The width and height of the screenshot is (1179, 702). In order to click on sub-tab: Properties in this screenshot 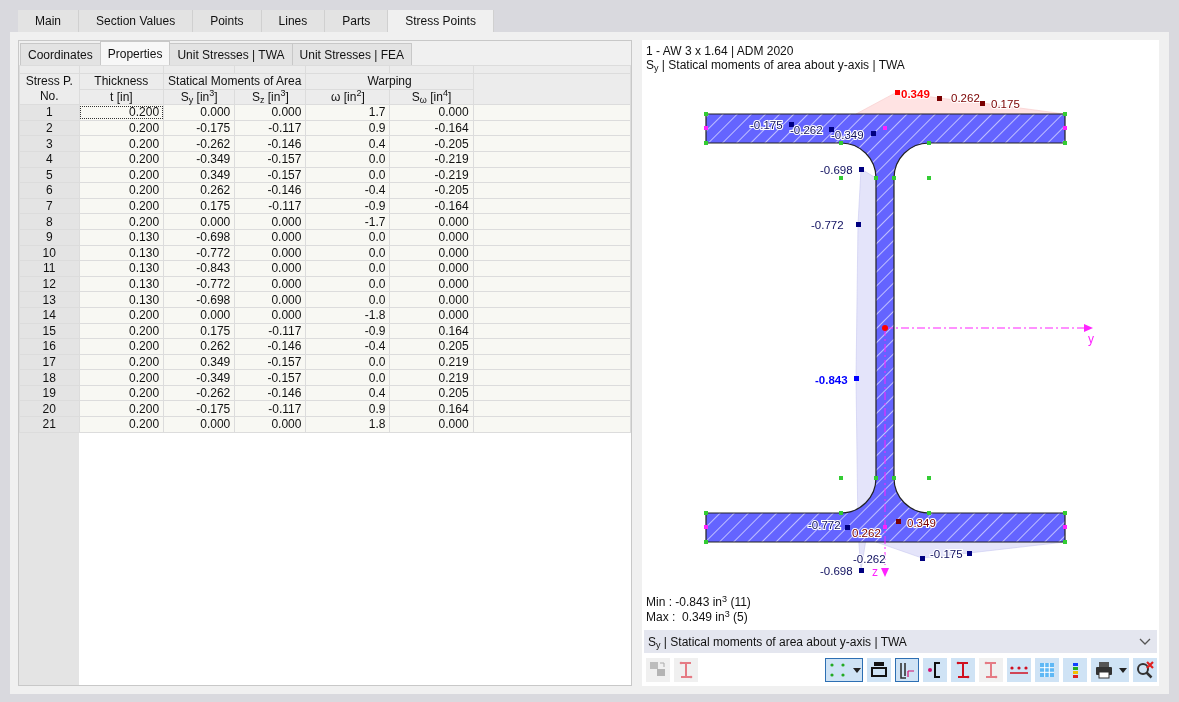, I will do `click(135, 53)`.